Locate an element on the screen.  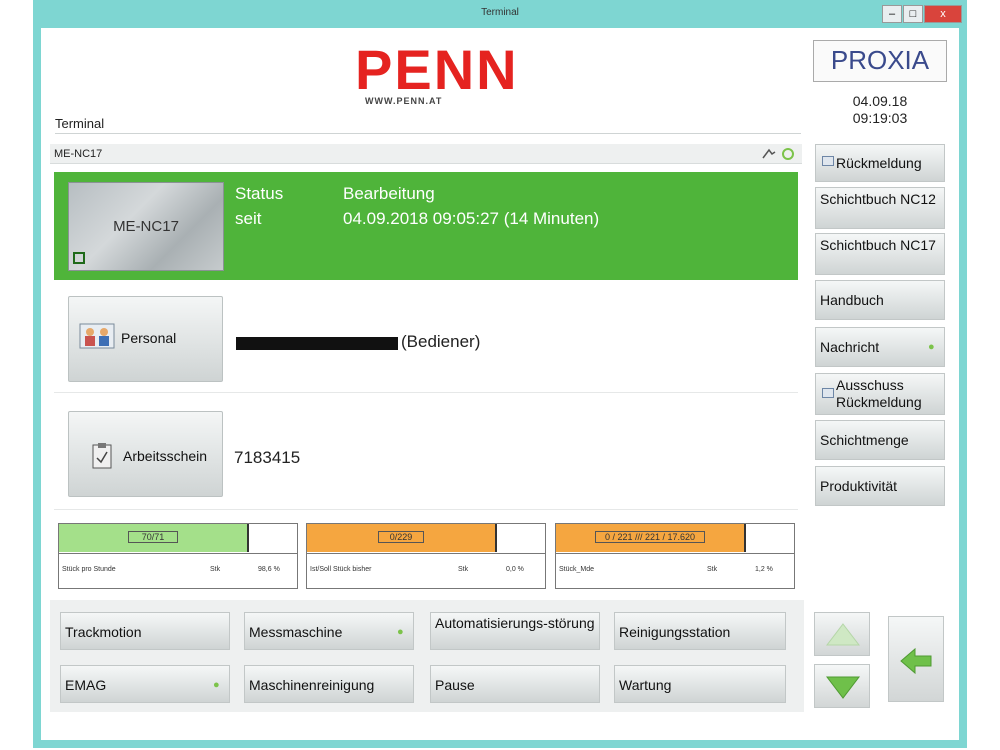
button-label: Maschinenreinigung is located at coordinates (312, 685).